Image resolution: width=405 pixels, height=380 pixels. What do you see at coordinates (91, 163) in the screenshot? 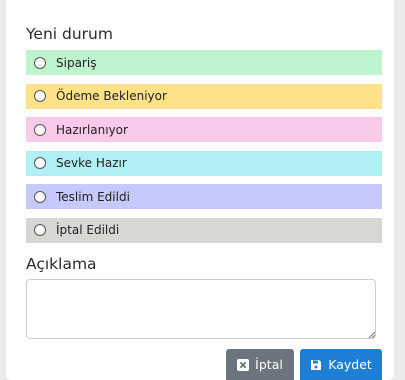
I see `status-option-label: Sevke Hazır` at bounding box center [91, 163].